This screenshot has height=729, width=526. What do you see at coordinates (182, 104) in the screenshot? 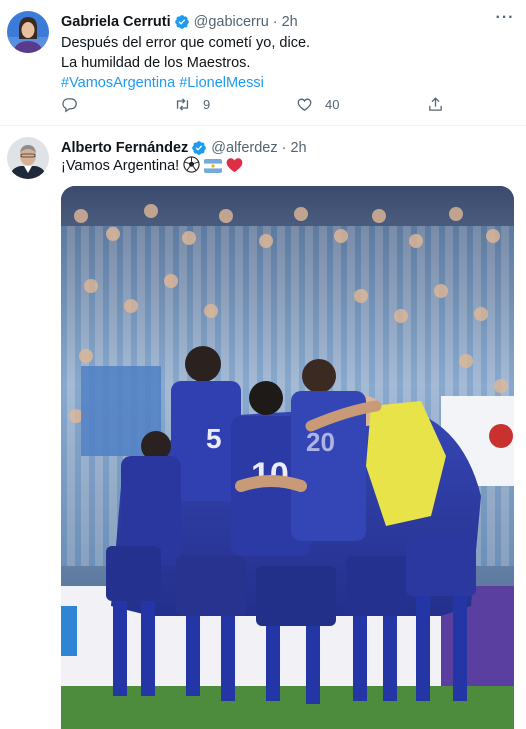
I see `retweet-icon` at bounding box center [182, 104].